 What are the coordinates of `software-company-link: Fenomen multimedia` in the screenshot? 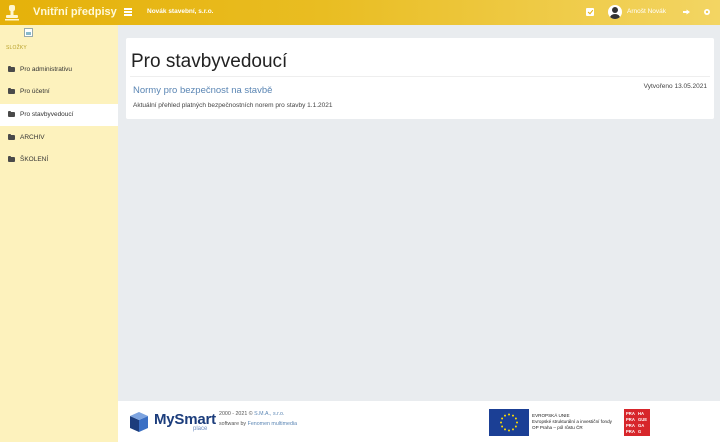 It's located at (272, 424).